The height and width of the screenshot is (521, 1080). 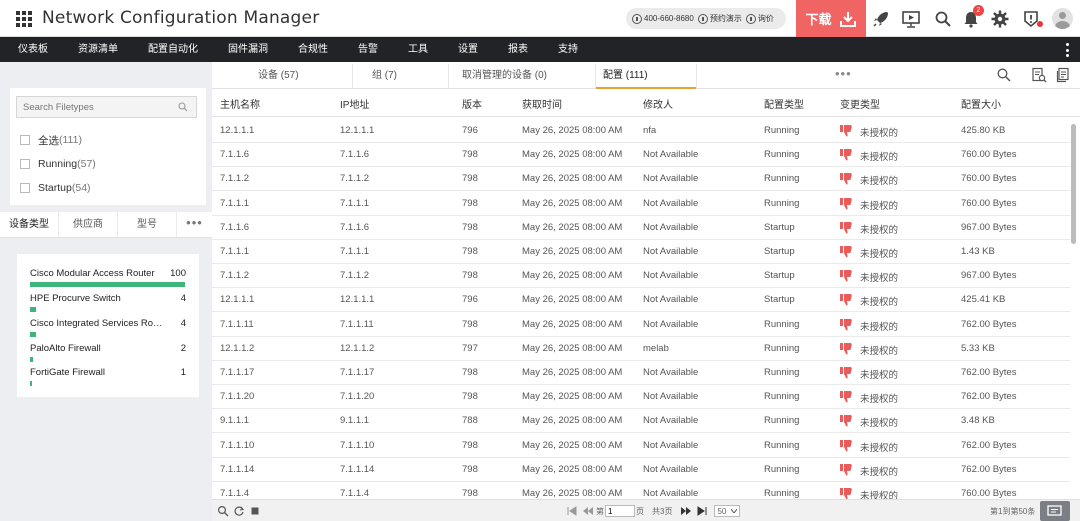 What do you see at coordinates (1055, 511) in the screenshot?
I see `chat-button` at bounding box center [1055, 511].